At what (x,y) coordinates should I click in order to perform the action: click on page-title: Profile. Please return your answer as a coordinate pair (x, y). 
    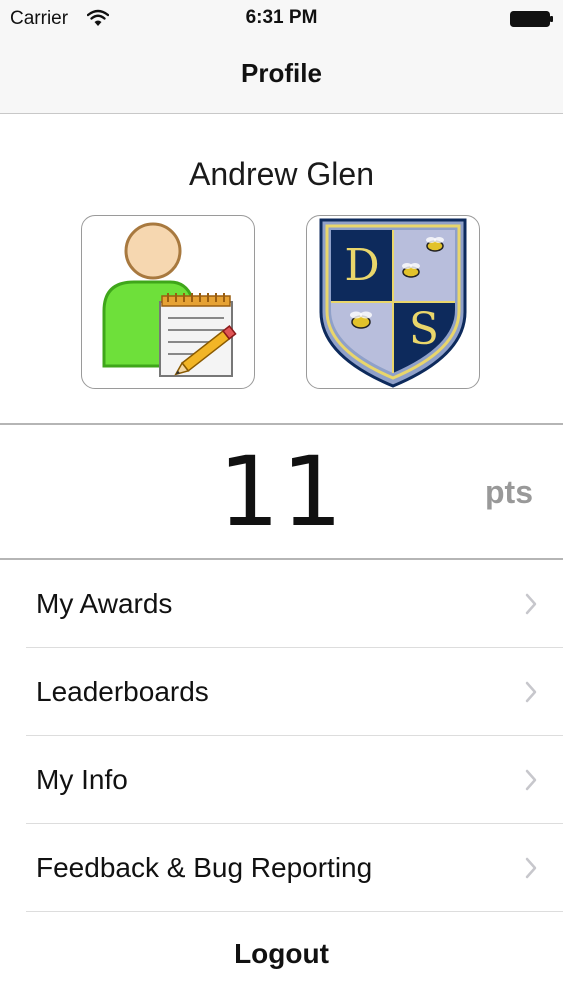
    Looking at the image, I should click on (281, 73).